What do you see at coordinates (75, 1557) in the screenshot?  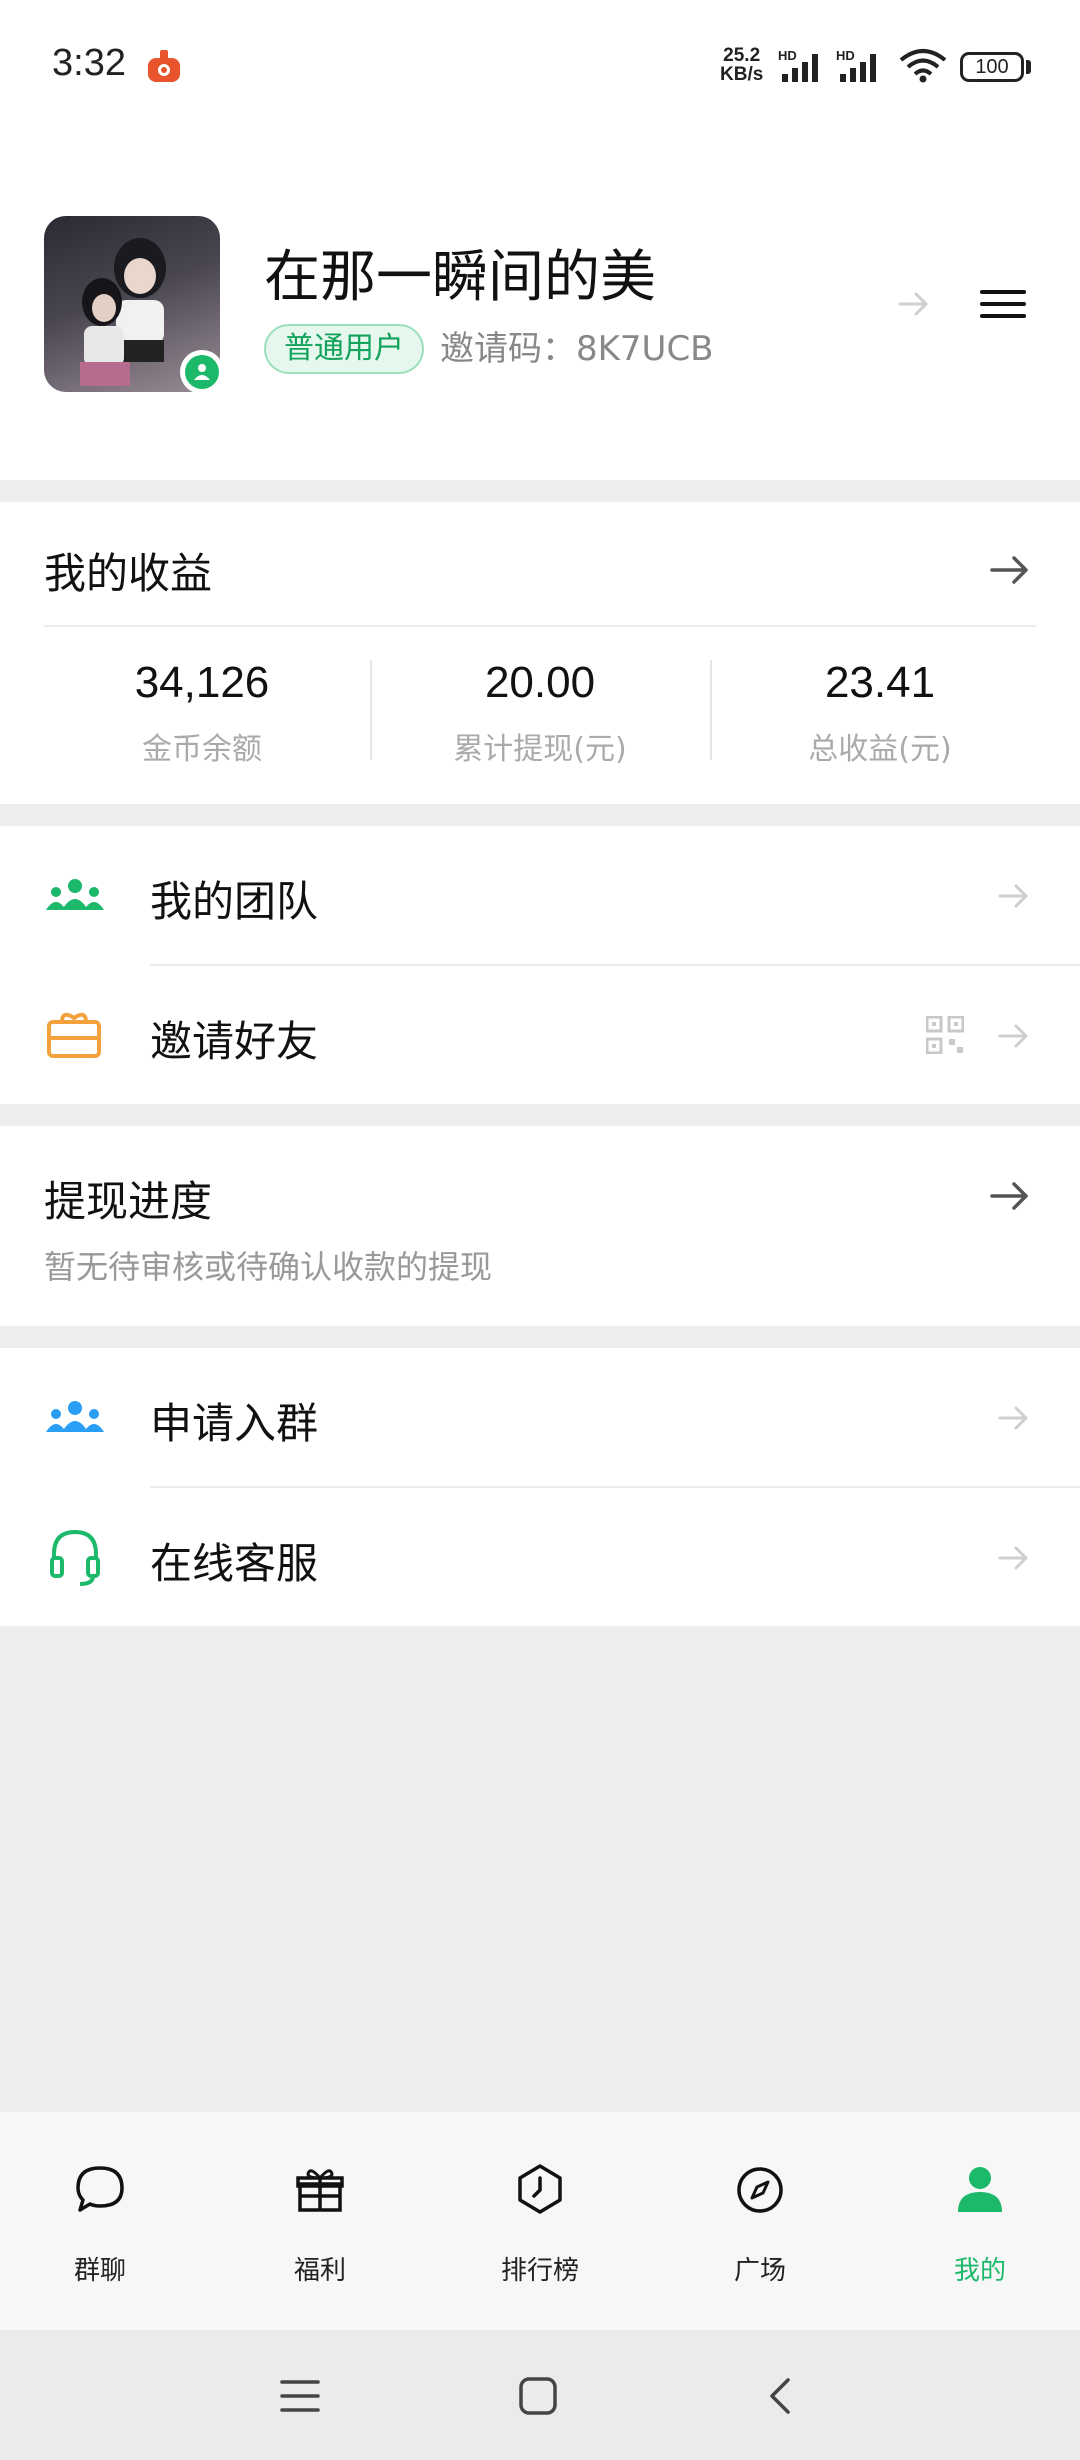 I see `headset-icon` at bounding box center [75, 1557].